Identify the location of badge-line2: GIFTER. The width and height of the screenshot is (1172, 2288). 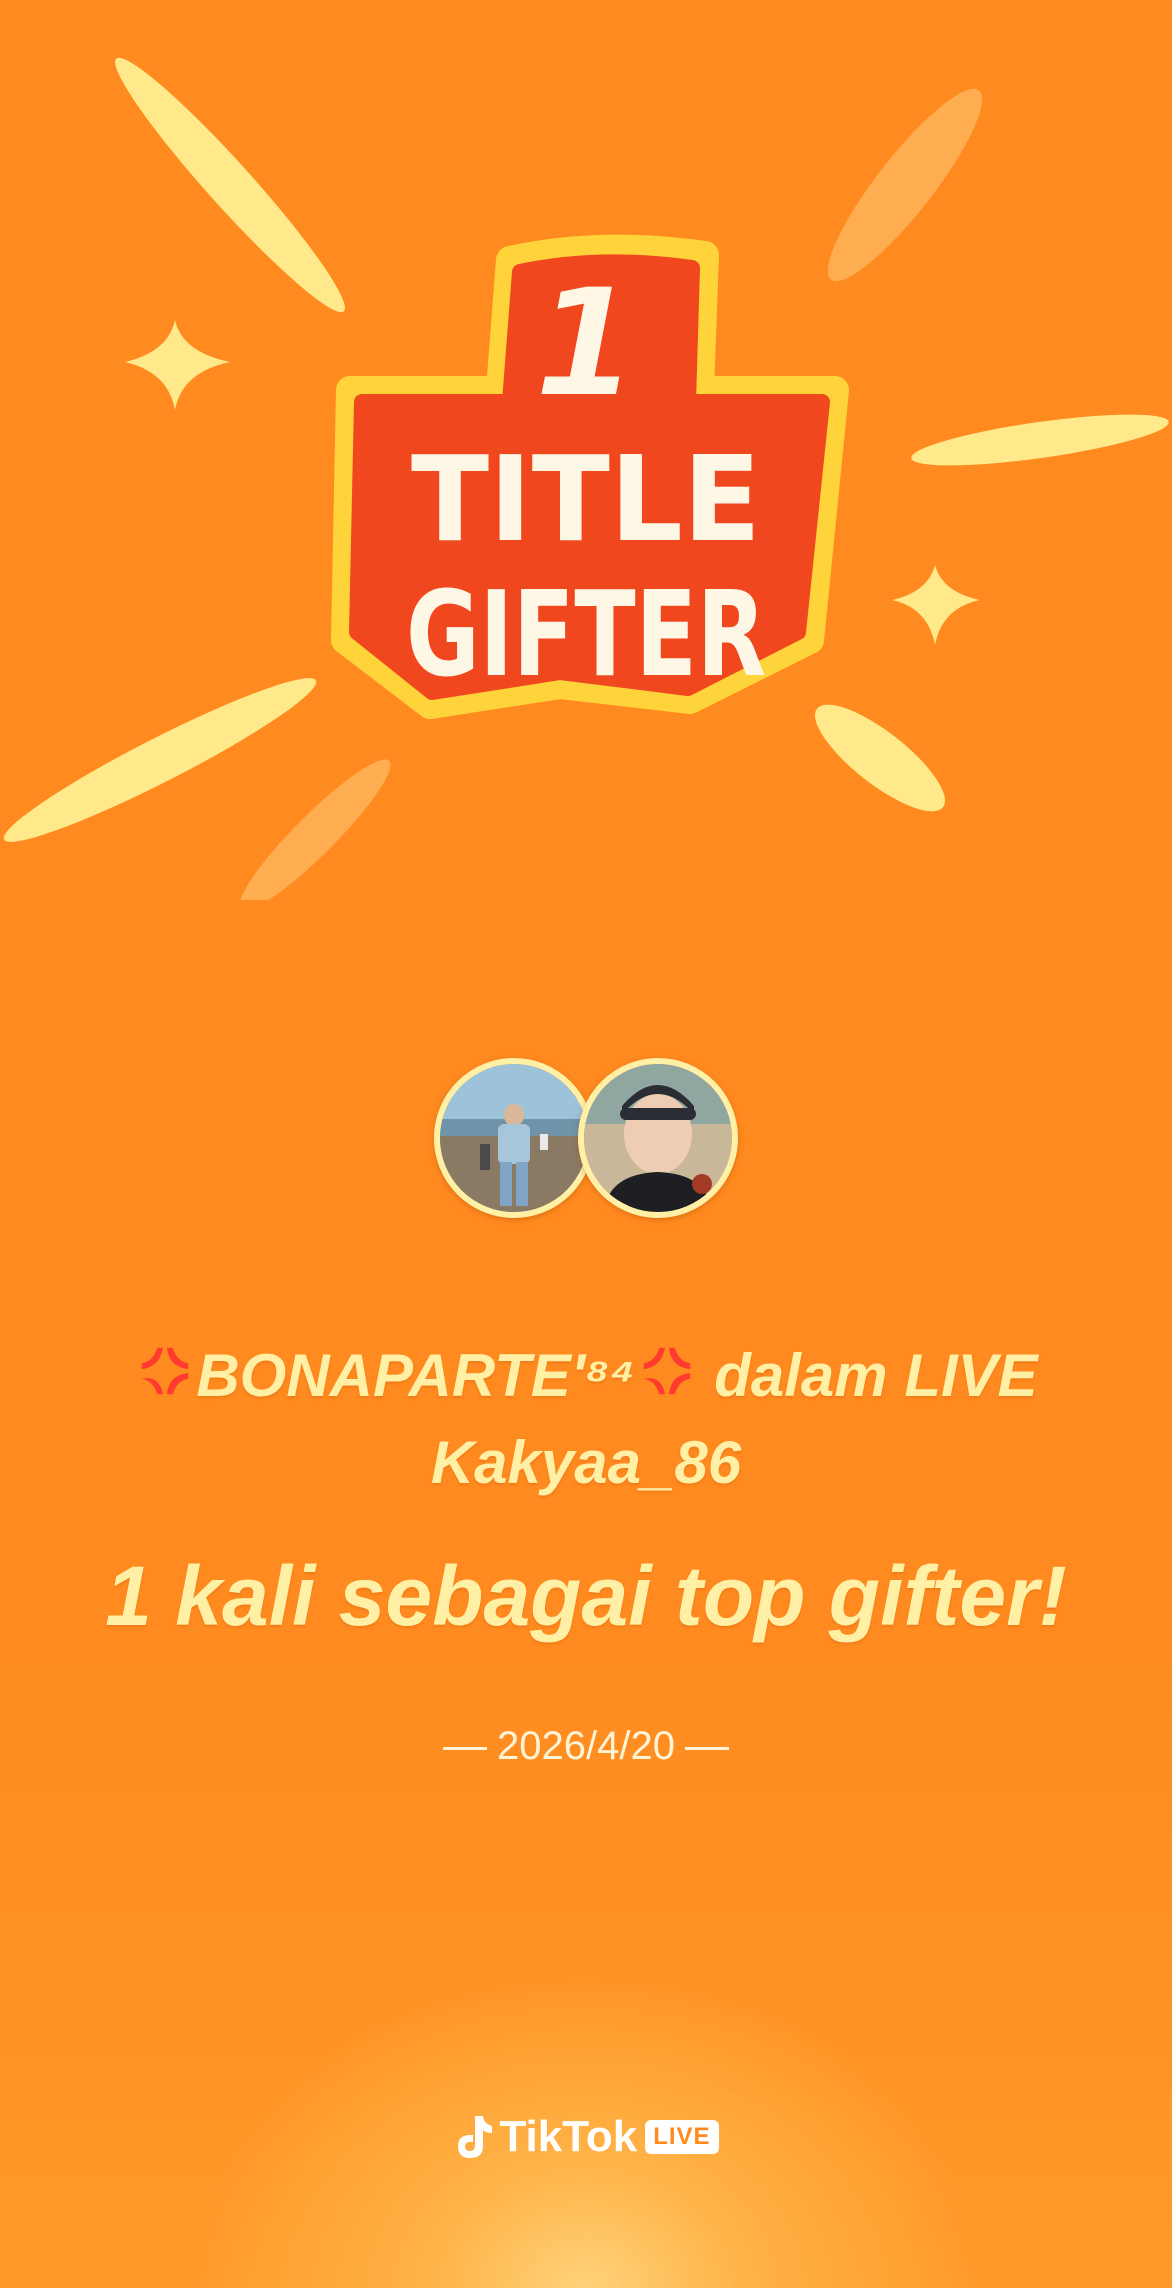
(586, 634).